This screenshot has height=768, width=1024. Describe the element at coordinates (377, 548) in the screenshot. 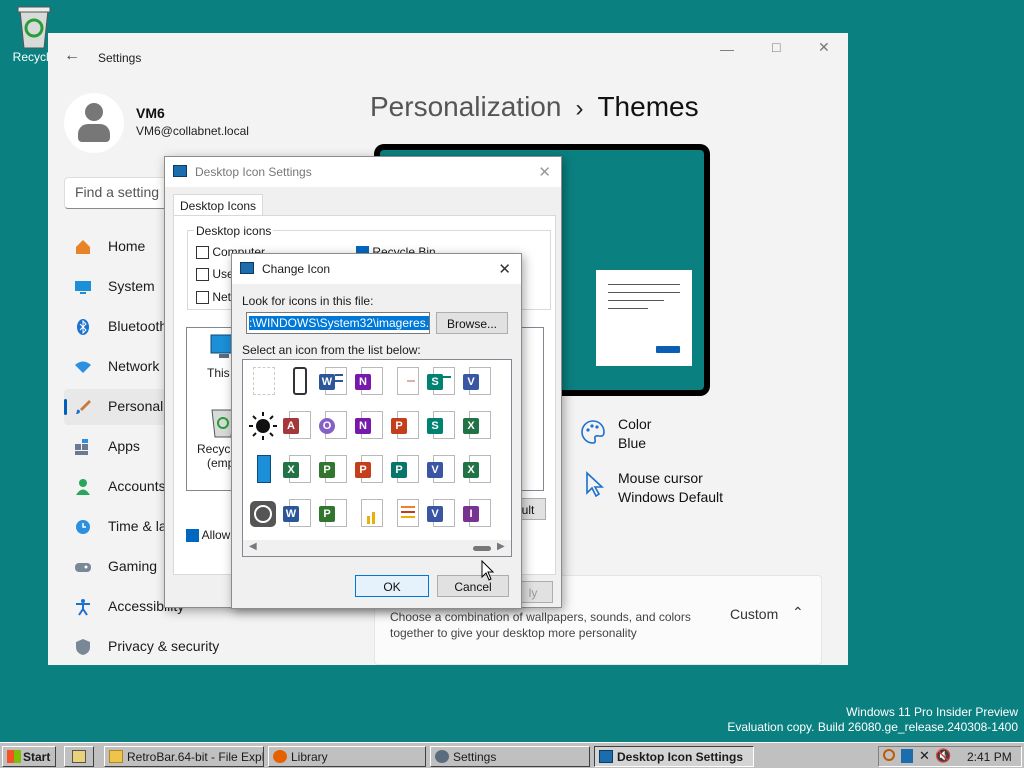

I see `horizontal-scrollbar: ◀ ▶` at that location.